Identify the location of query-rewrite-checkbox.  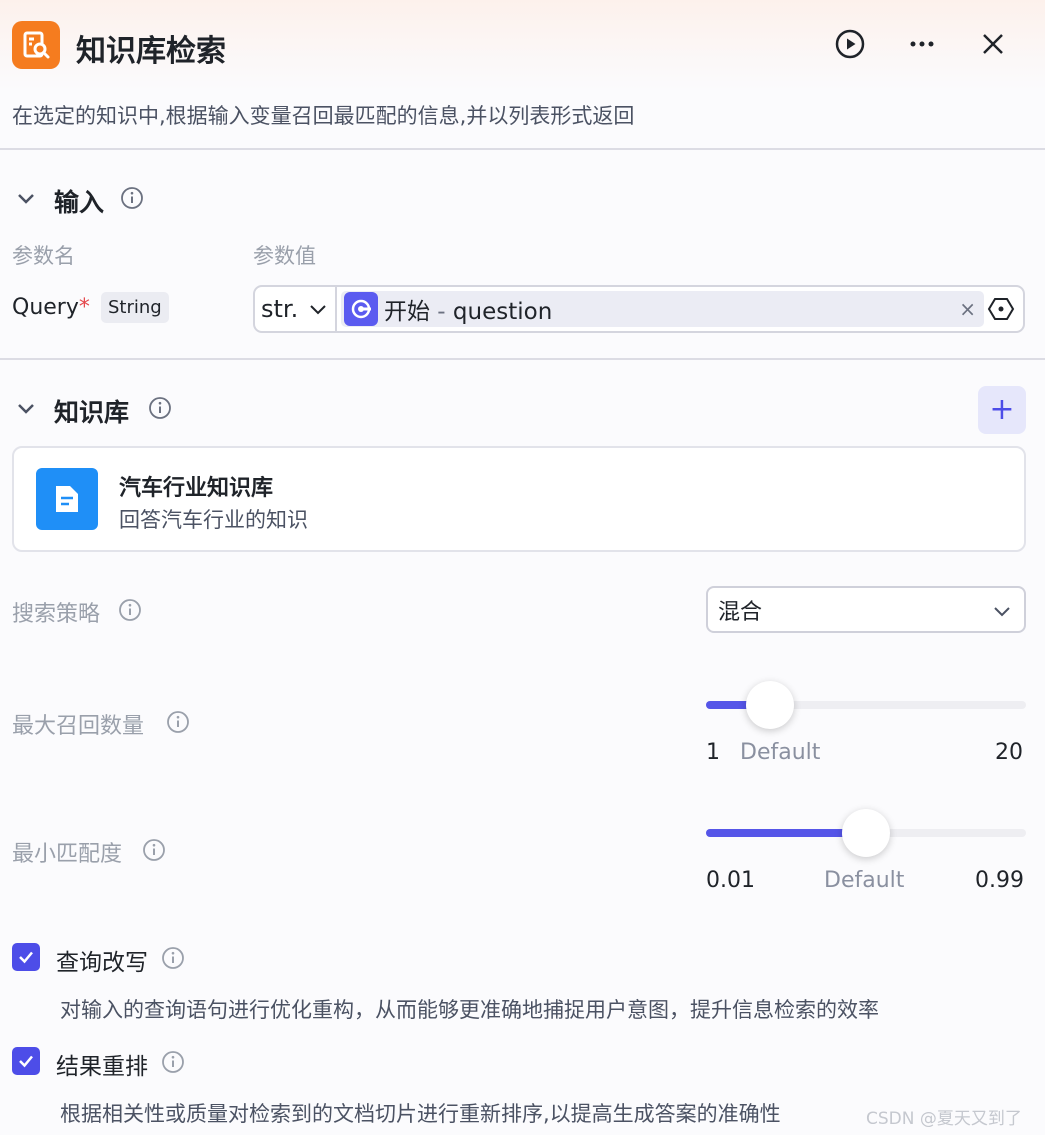
(26, 957).